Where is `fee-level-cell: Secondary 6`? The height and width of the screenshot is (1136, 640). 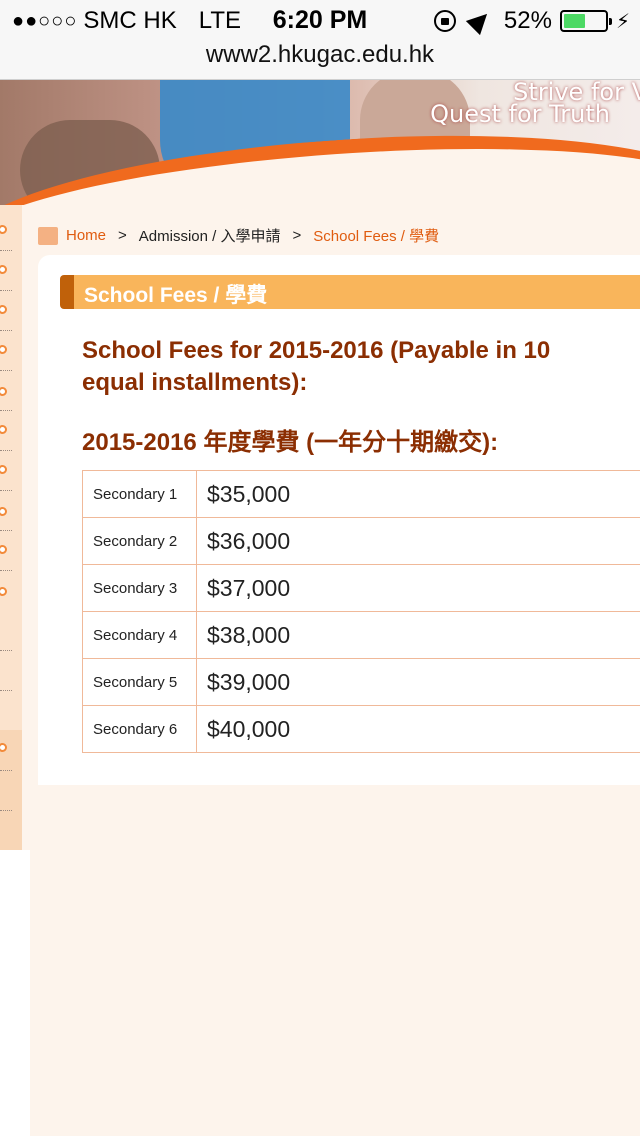
fee-level-cell: Secondary 6 is located at coordinates (139, 729).